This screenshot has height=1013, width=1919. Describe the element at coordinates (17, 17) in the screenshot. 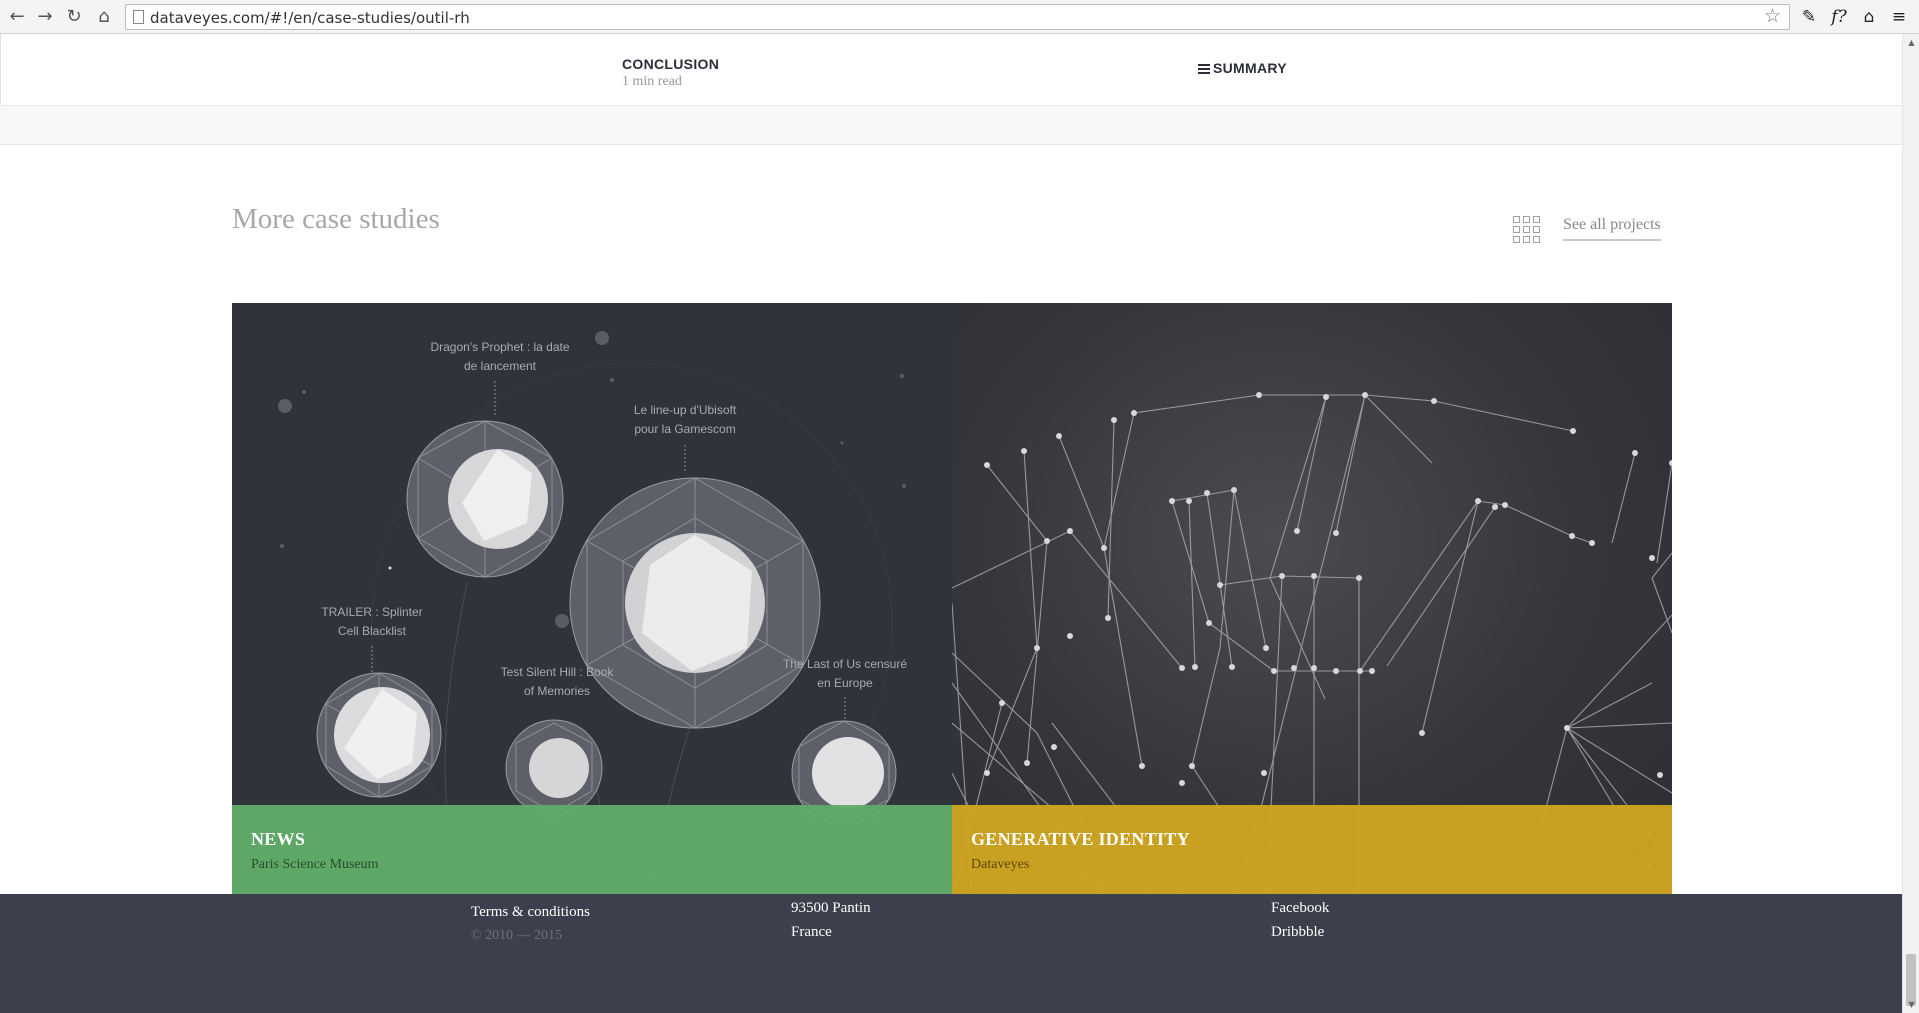

I see `back-arrow-icon: ←` at that location.